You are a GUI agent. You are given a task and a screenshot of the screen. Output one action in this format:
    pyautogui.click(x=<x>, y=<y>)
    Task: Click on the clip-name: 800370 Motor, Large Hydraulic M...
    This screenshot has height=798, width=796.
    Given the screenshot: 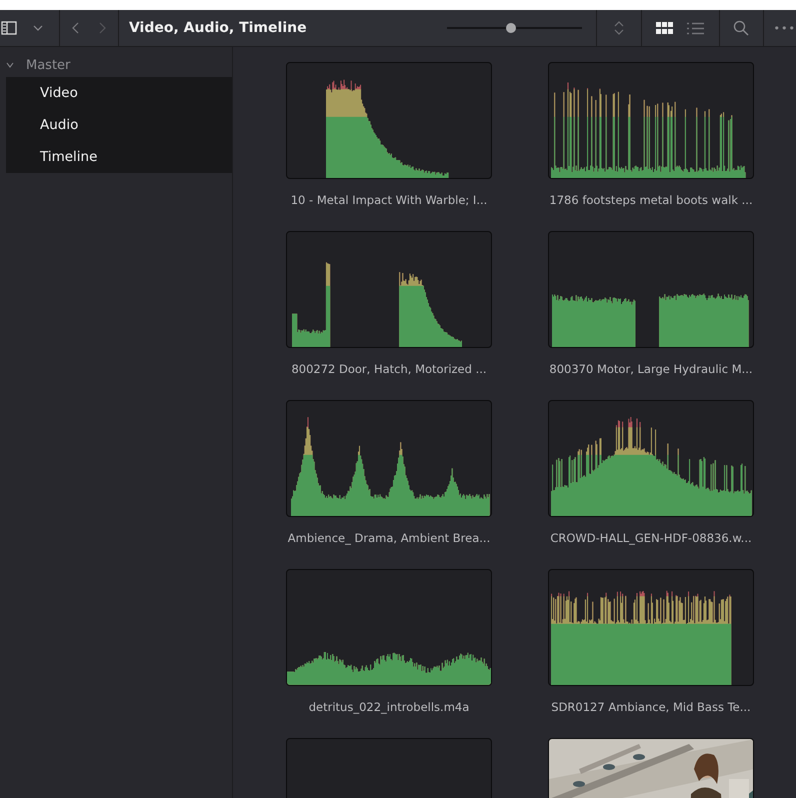 What is the action you would take?
    pyautogui.click(x=651, y=369)
    